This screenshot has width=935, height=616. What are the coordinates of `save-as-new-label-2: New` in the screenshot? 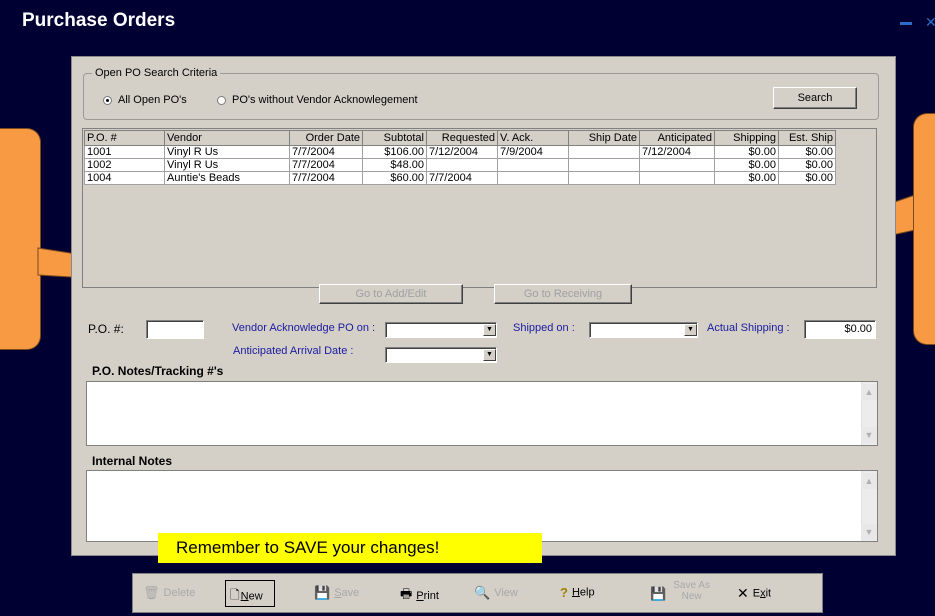 It's located at (691, 596).